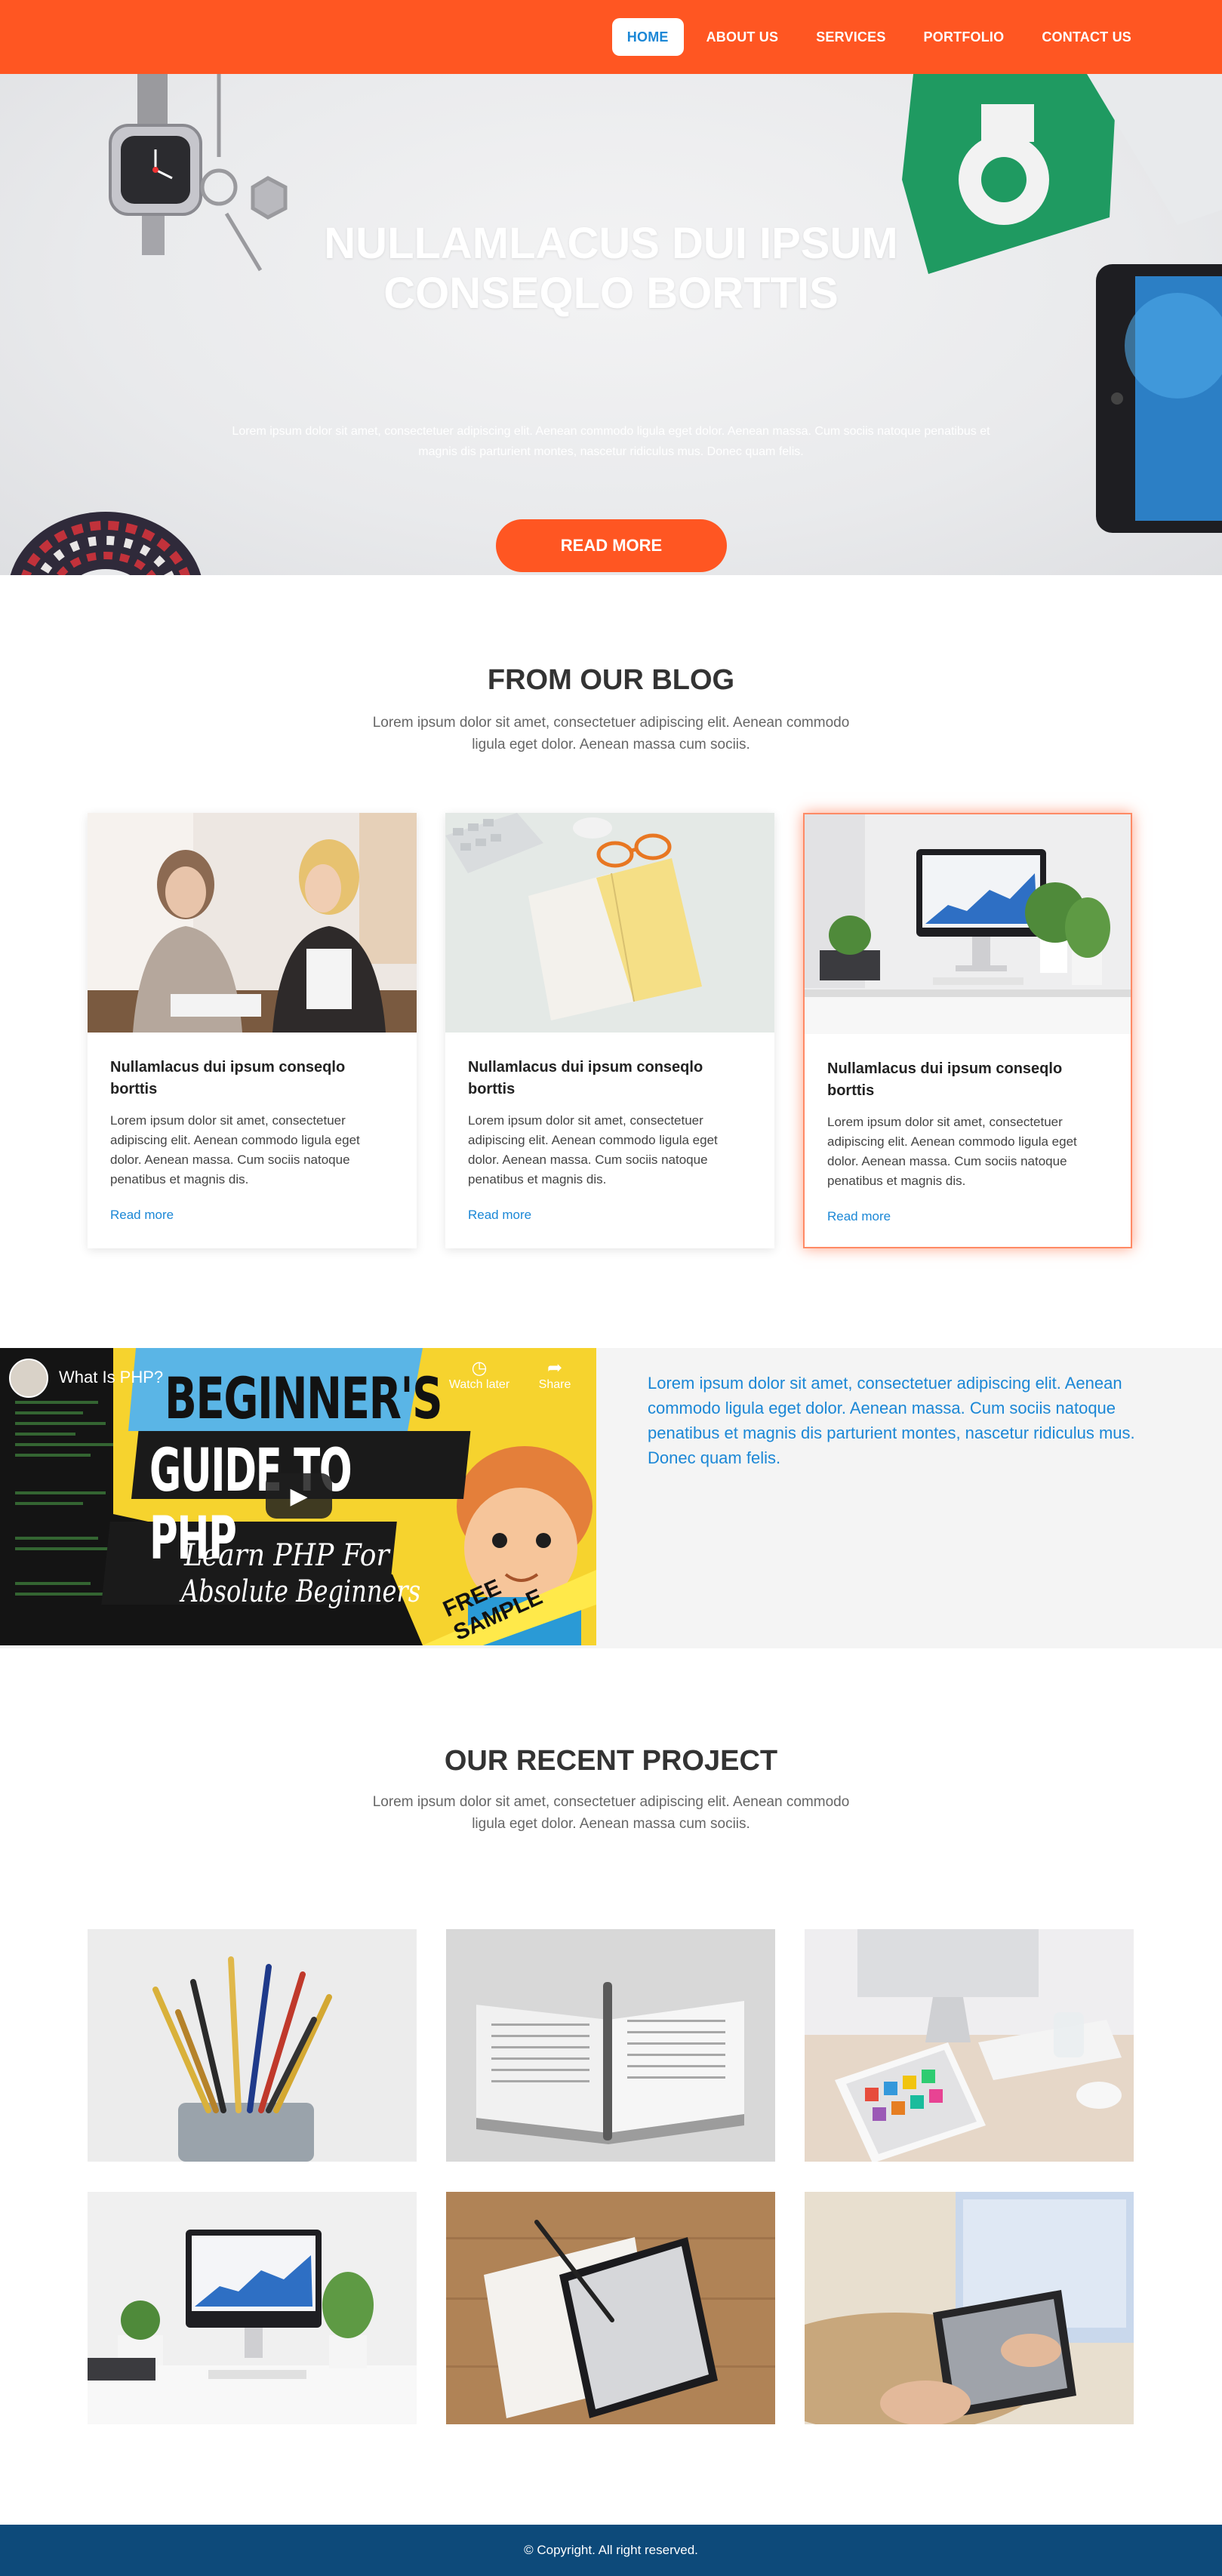 This screenshot has width=1222, height=2576. Describe the element at coordinates (252, 2308) in the screenshot. I see `project-desktop-workspace-image` at that location.